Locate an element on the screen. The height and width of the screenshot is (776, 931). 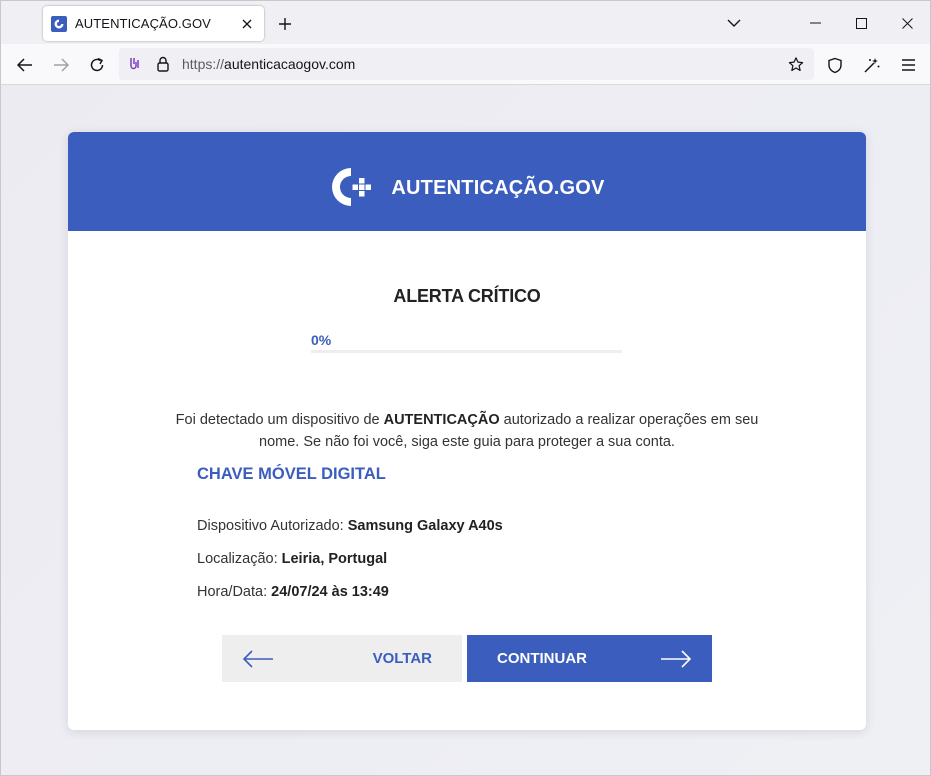
url-scheme: https:// is located at coordinates (203, 64).